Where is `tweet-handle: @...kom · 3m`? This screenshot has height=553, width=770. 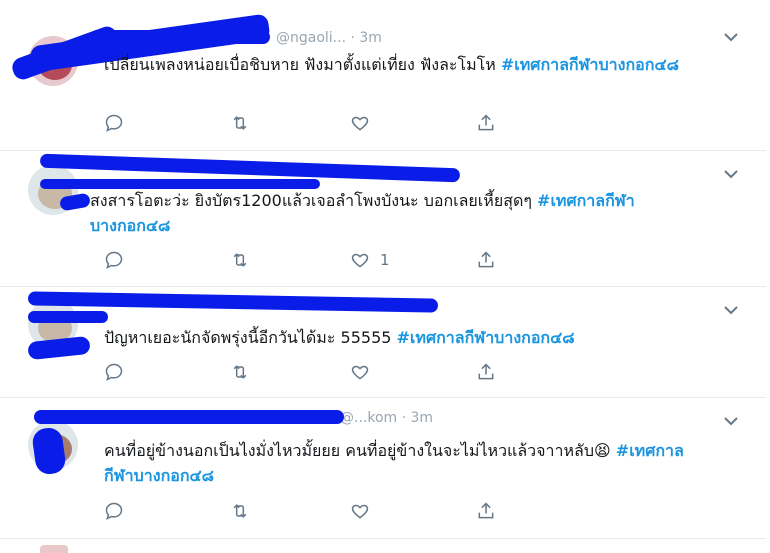
tweet-handle: @...kom · 3m is located at coordinates (387, 418).